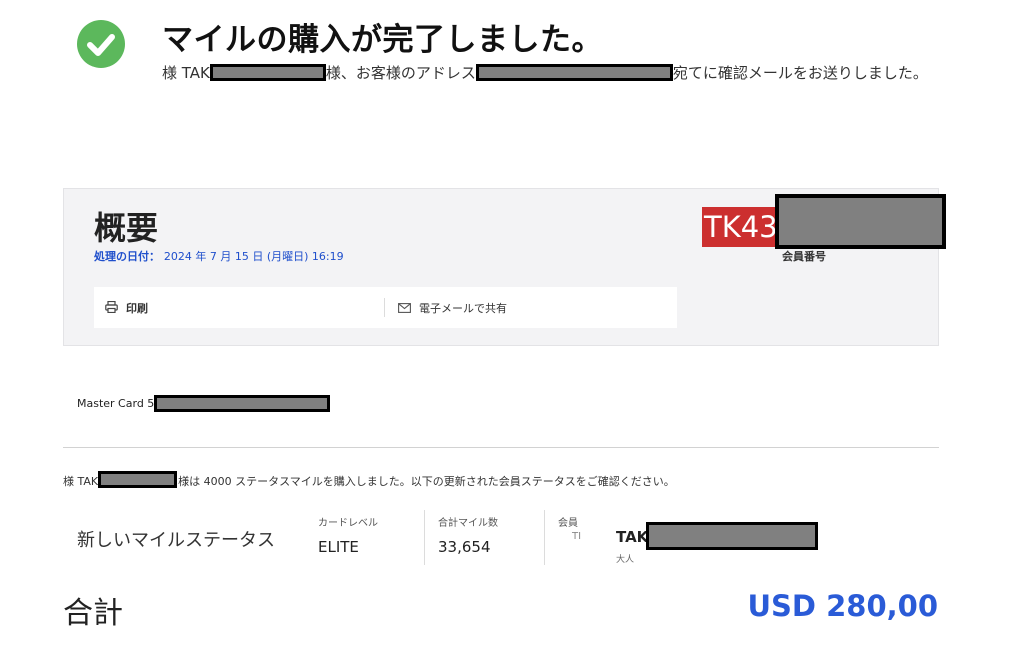  I want to click on member-number-label: 会員番号, so click(804, 256).